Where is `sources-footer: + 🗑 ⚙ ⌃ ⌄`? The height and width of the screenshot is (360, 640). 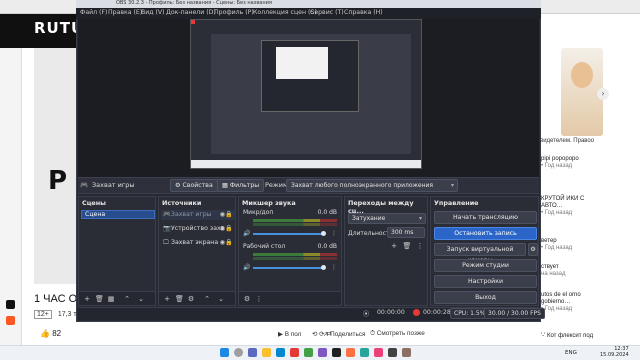
sources-footer: + 🗑 ⚙ ⌃ ⌄ is located at coordinates (197, 298).